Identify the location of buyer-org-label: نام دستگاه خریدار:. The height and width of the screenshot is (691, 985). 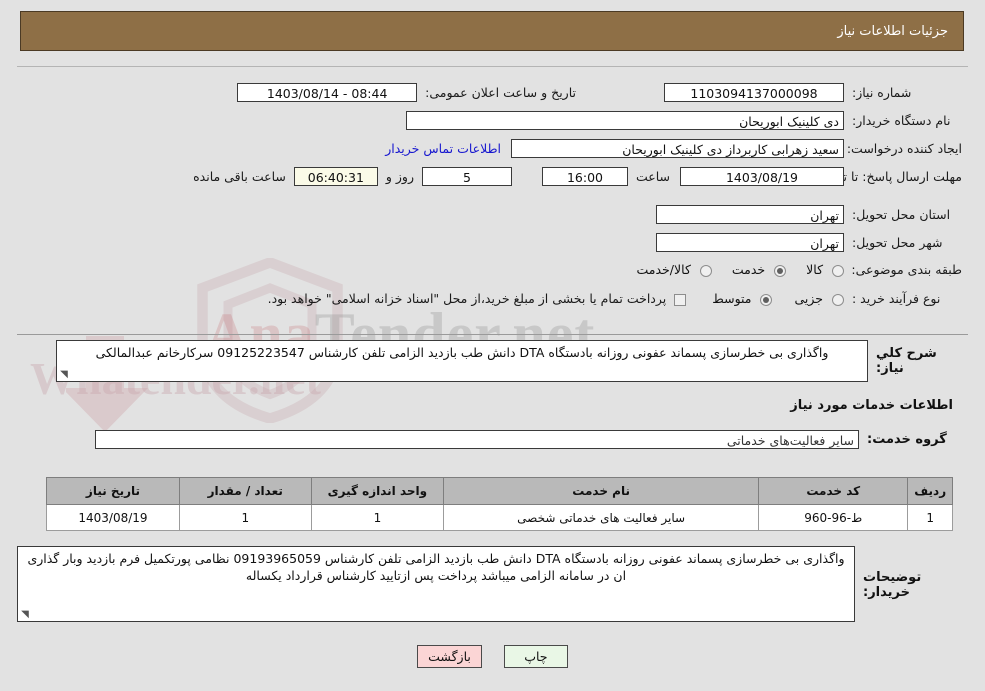
(901, 120).